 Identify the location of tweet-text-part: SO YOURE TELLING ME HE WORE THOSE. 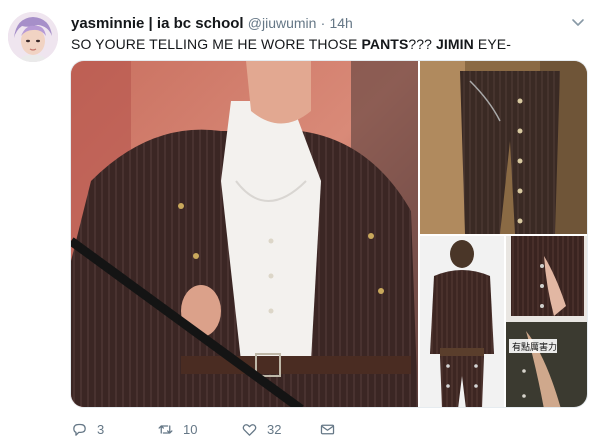
(216, 44).